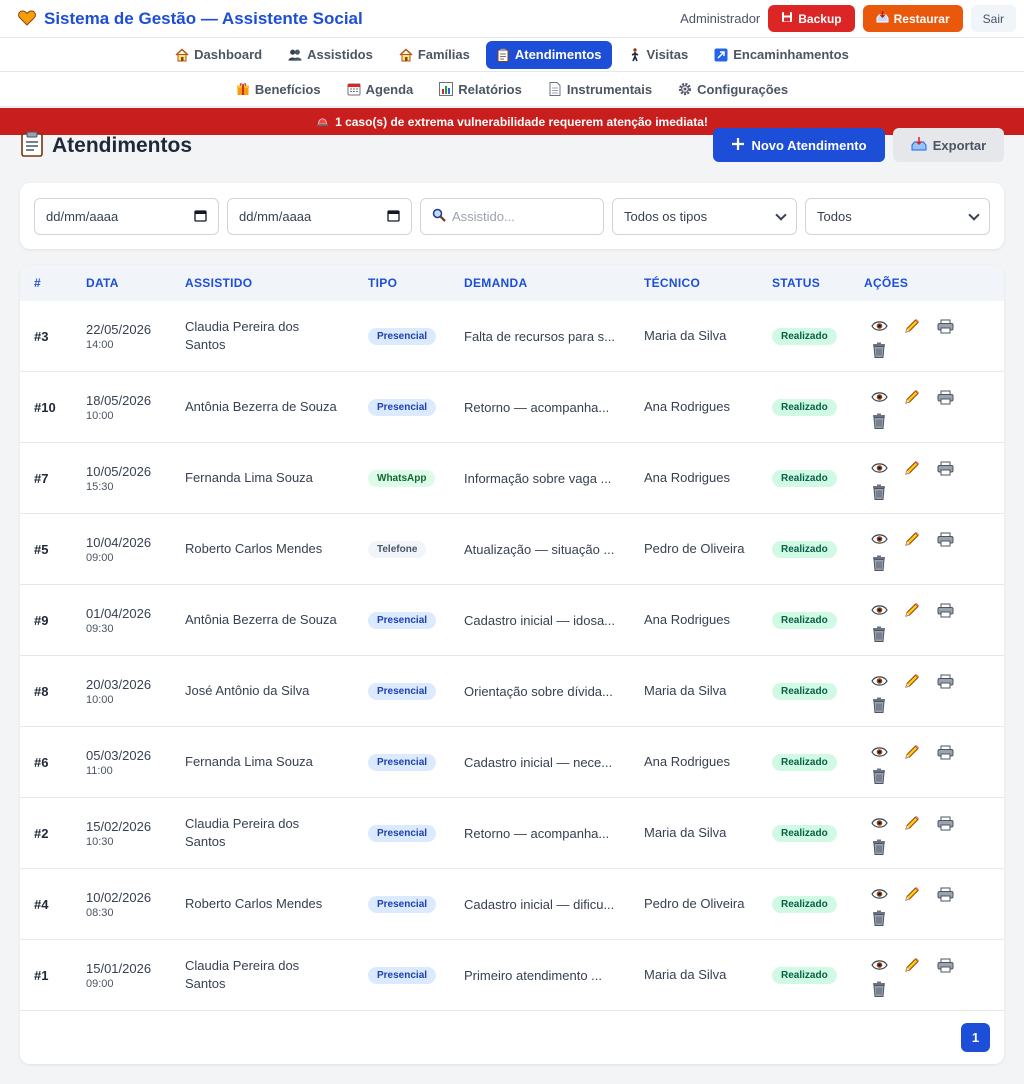 The width and height of the screenshot is (1024, 1084). Describe the element at coordinates (781, 55) in the screenshot. I see `nav-encaminhamentos: Encaminhamentos` at that location.